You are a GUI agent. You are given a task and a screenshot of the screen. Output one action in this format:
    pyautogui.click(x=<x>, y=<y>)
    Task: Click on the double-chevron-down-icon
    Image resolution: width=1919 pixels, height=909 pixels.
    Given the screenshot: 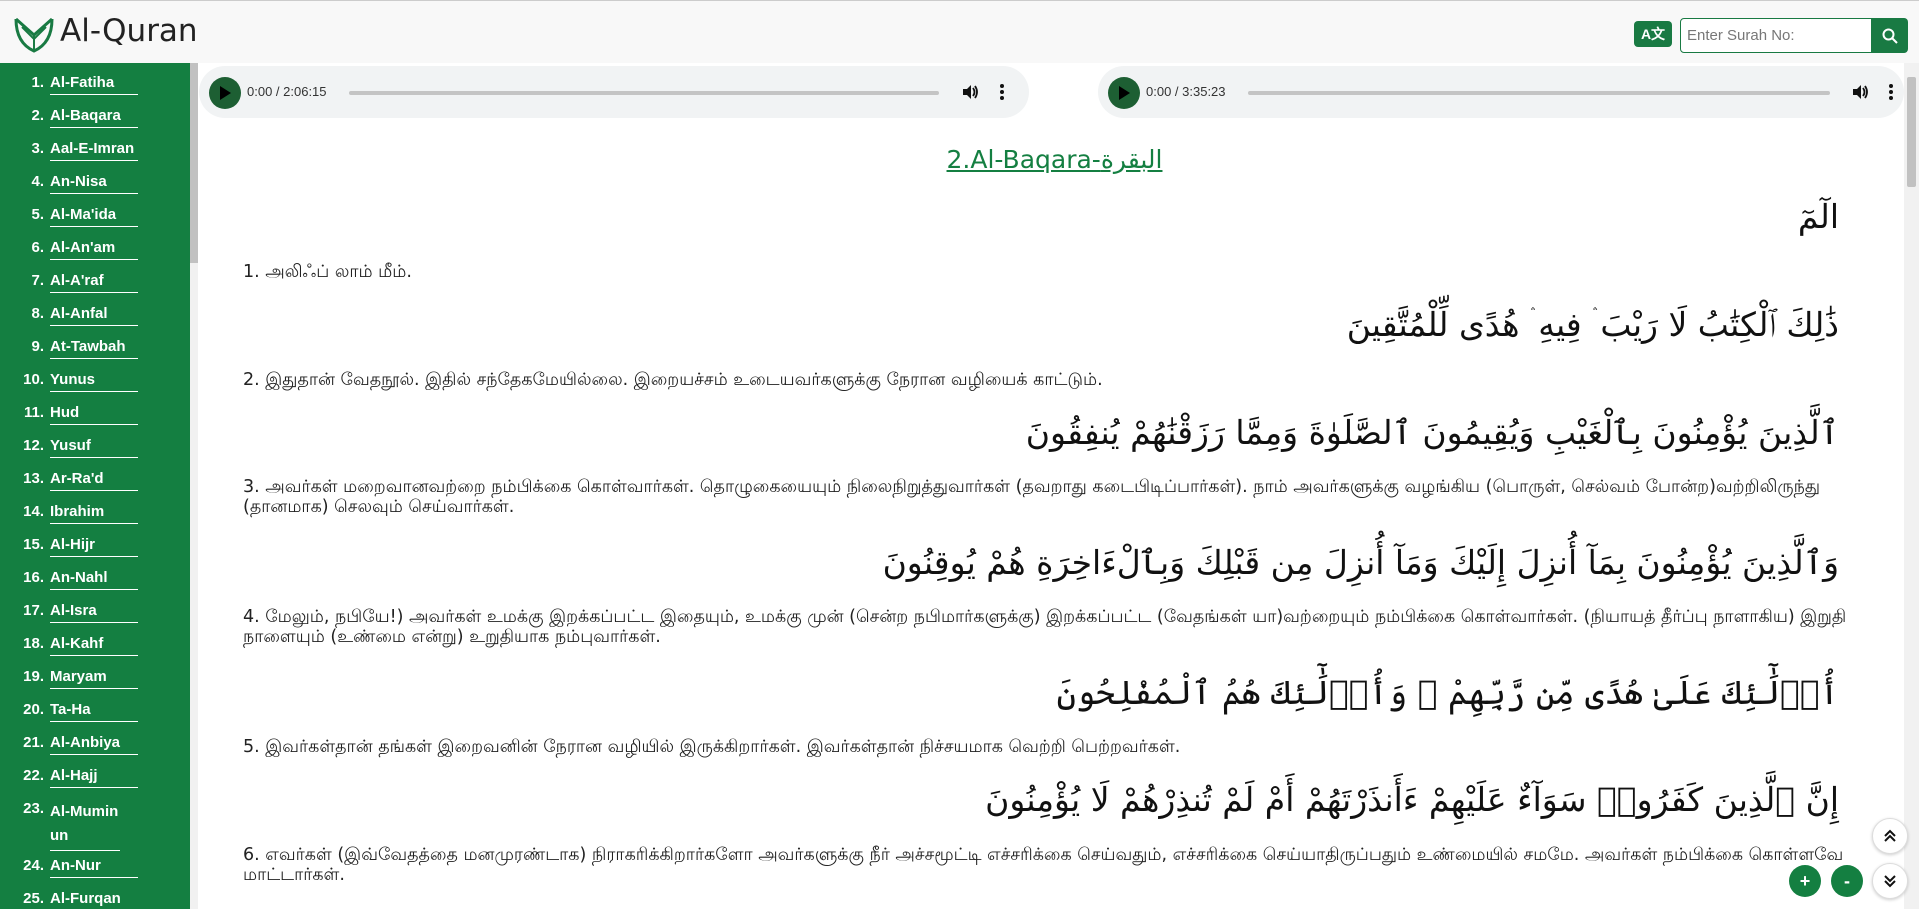 What is the action you would take?
    pyautogui.click(x=1890, y=881)
    